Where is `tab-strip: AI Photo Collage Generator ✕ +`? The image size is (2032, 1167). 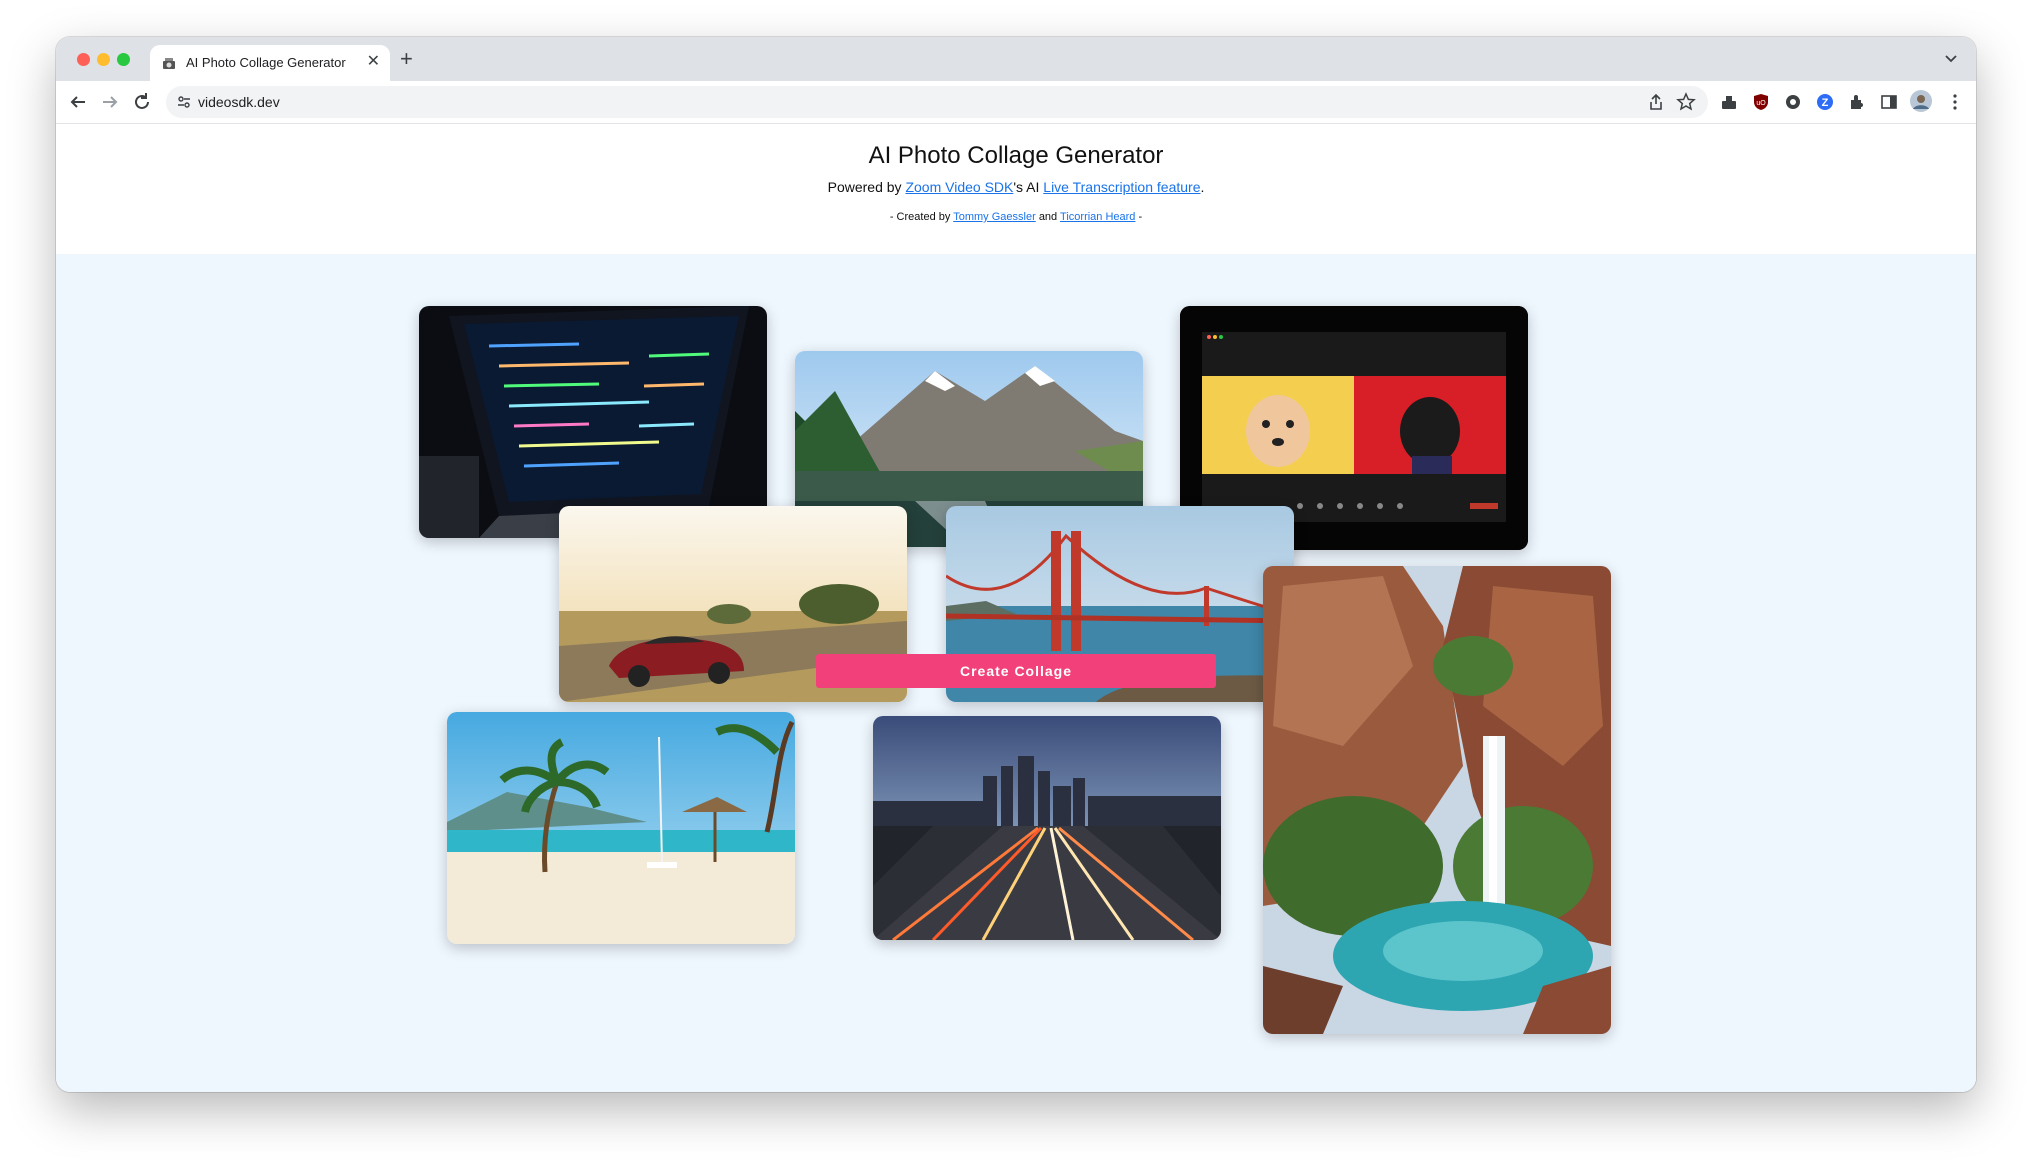
tab-strip: AI Photo Collage Generator ✕ + is located at coordinates (1016, 59).